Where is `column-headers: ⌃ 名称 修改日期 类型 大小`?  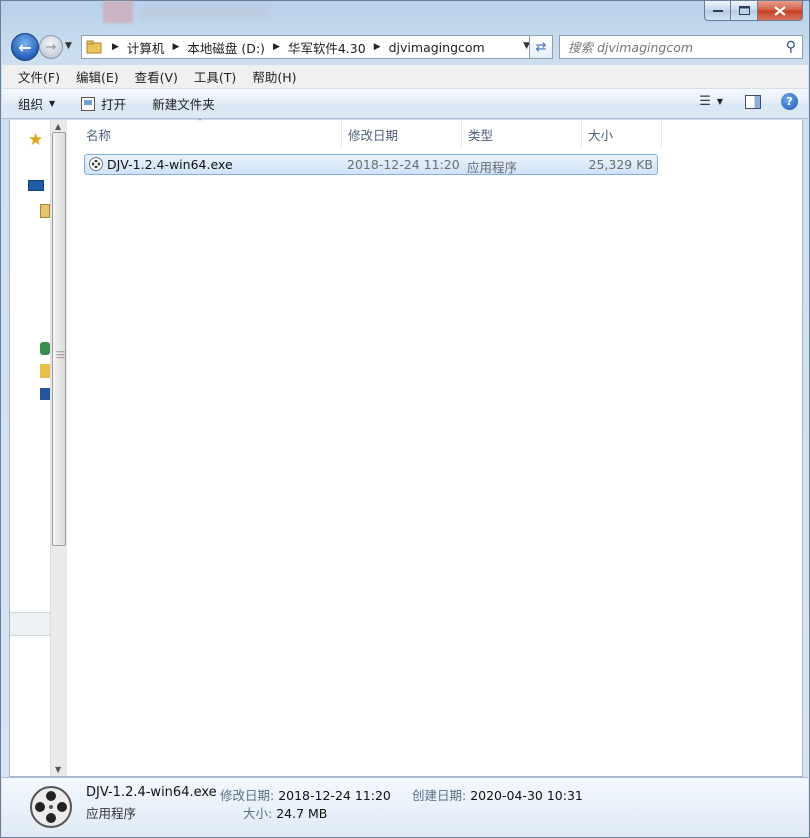
column-headers: ⌃ 名称 修改日期 类型 大小 is located at coordinates (368, 133).